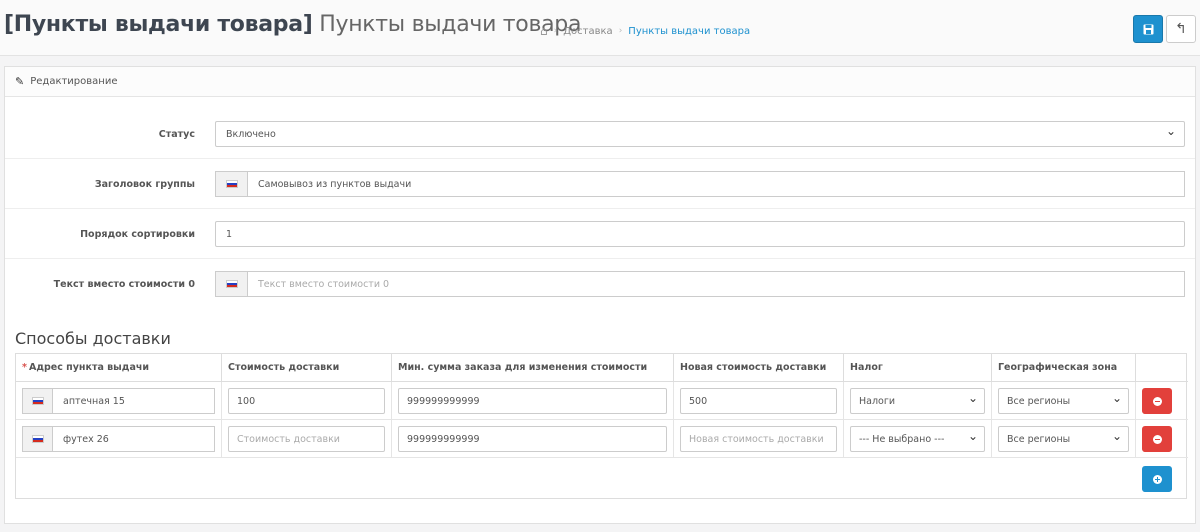 This screenshot has width=1200, height=532. I want to click on back-button: ↰, so click(1181, 29).